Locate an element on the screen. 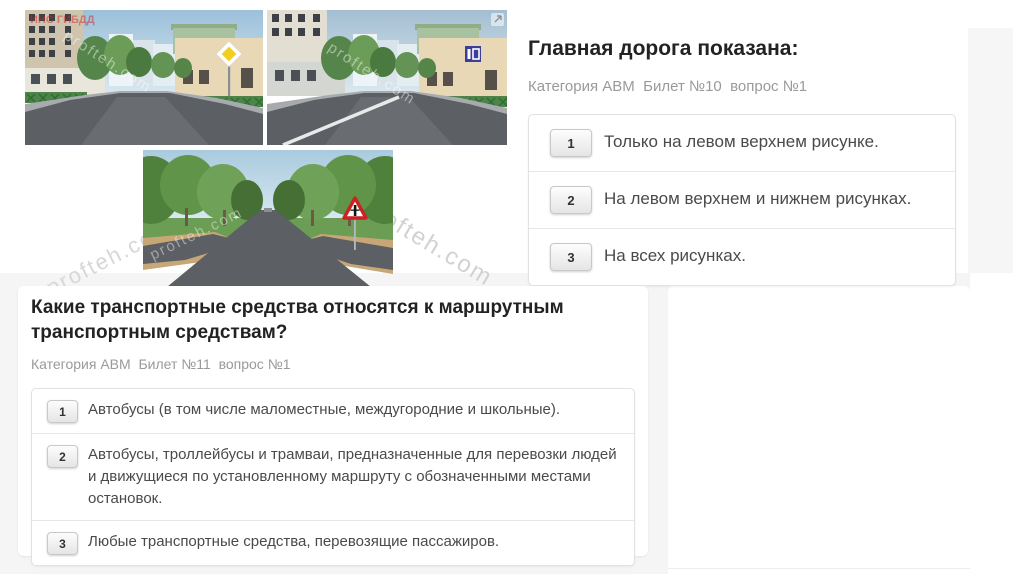 This screenshot has width=1024, height=574. question-image-bottom: profteh.com is located at coordinates (268, 218).